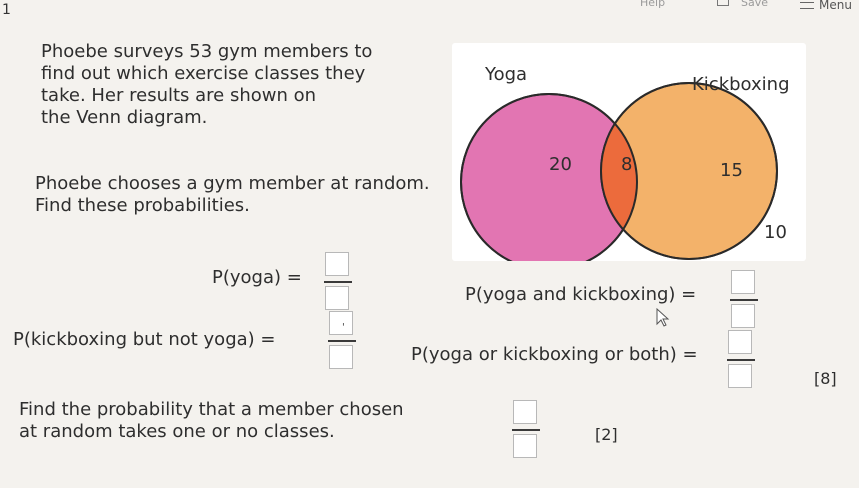 The image size is (859, 488). I want to click on chooses-line-2: Find these probabilities., so click(142, 205).